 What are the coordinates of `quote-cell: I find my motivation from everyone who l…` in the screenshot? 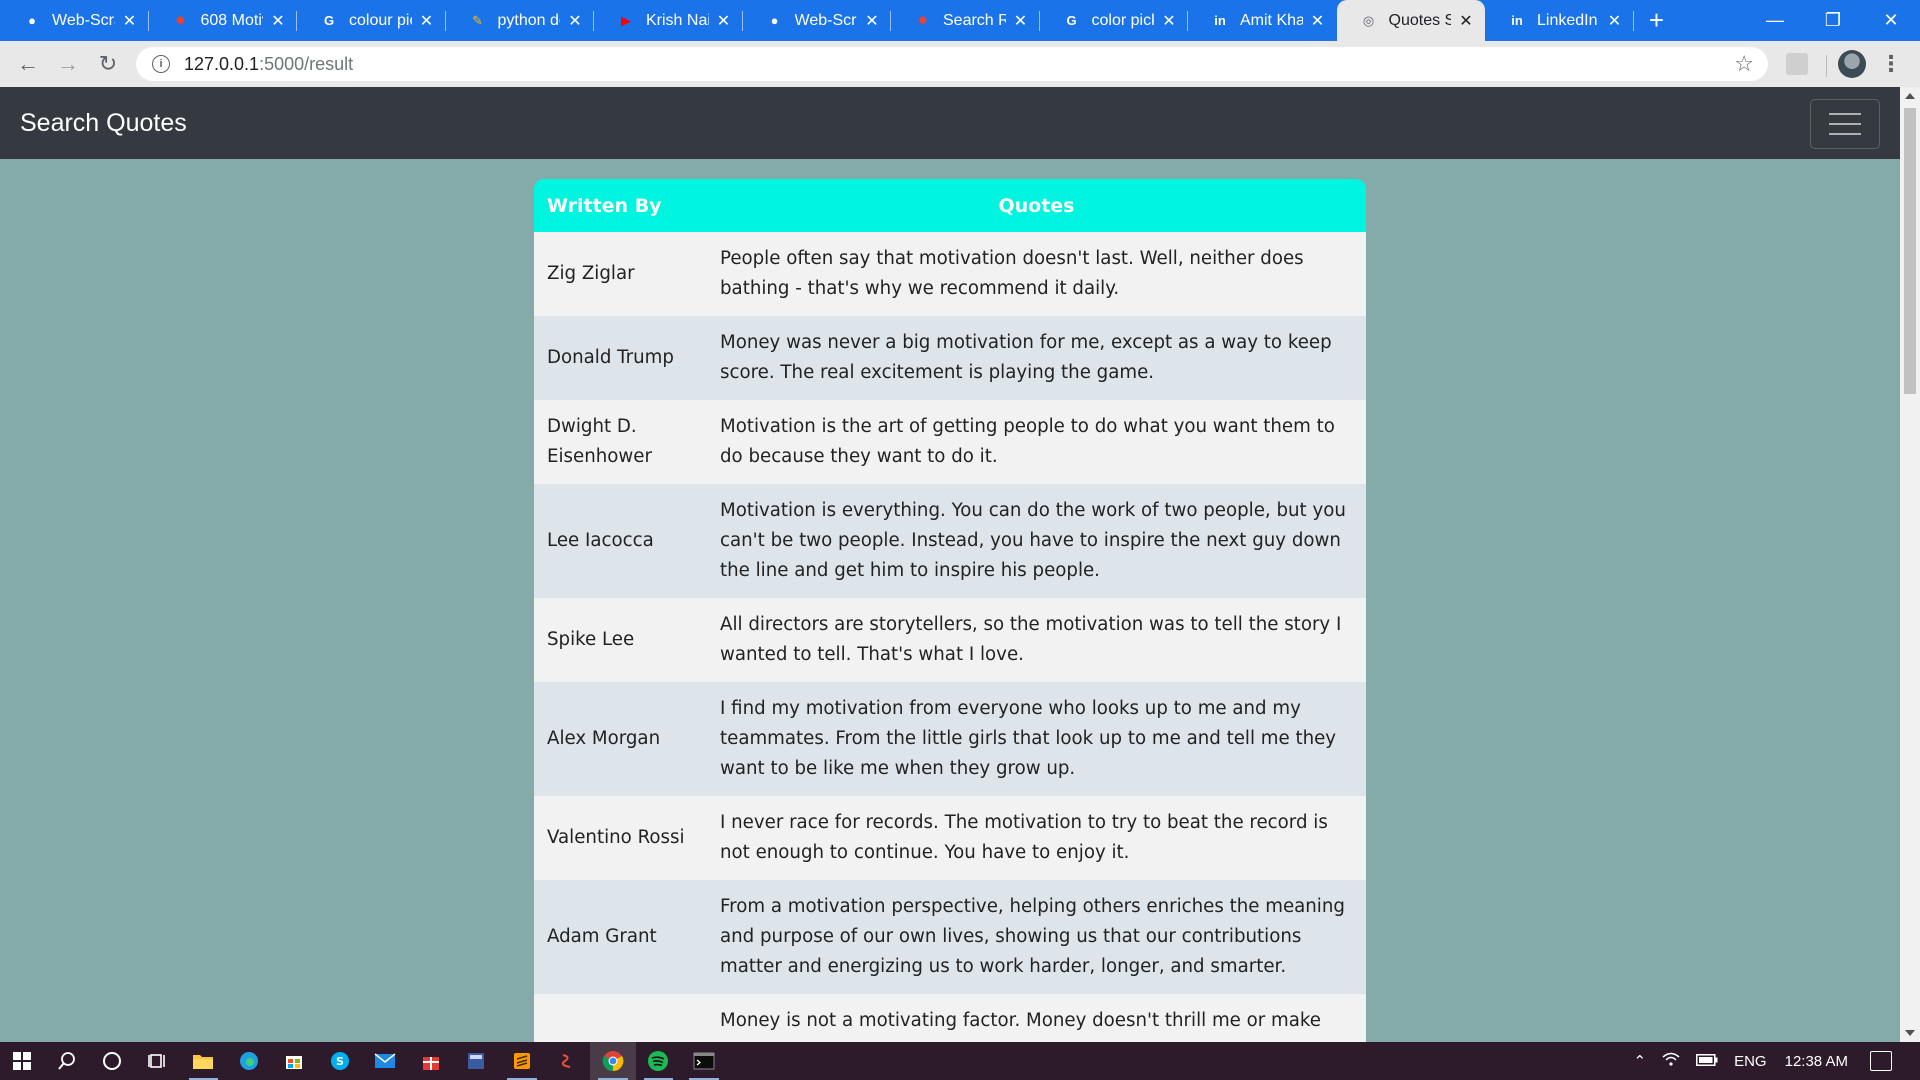 It's located at (1028, 738).